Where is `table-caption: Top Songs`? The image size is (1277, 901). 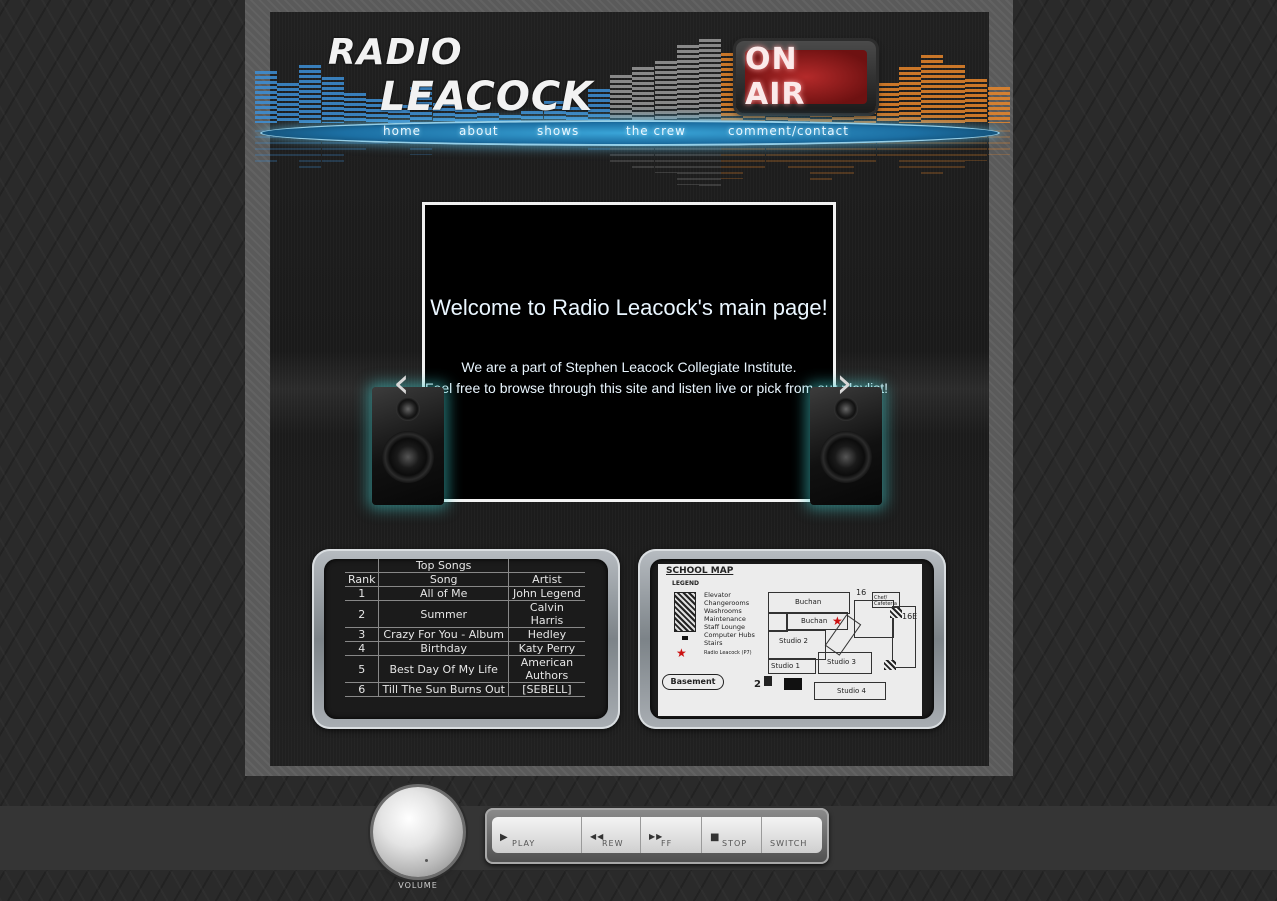
table-caption: Top Songs is located at coordinates (443, 566).